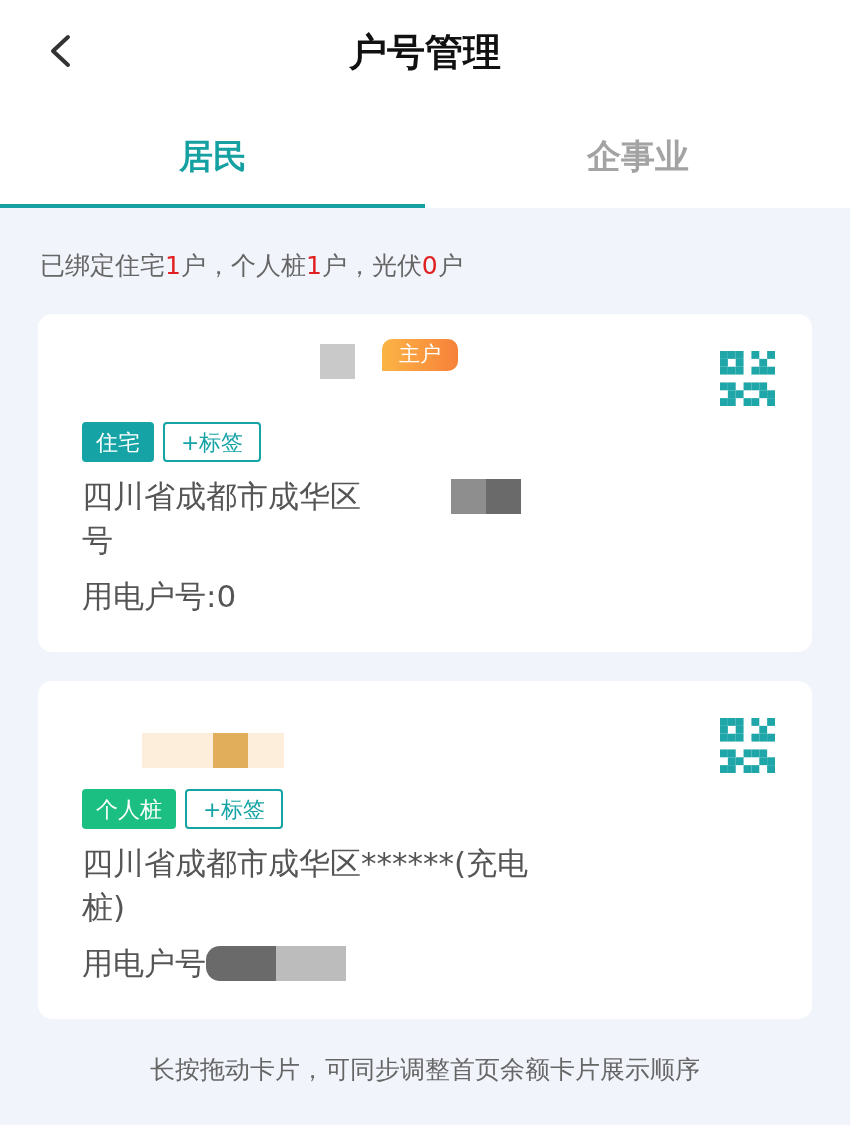  I want to click on tab: 居民, so click(212, 156).